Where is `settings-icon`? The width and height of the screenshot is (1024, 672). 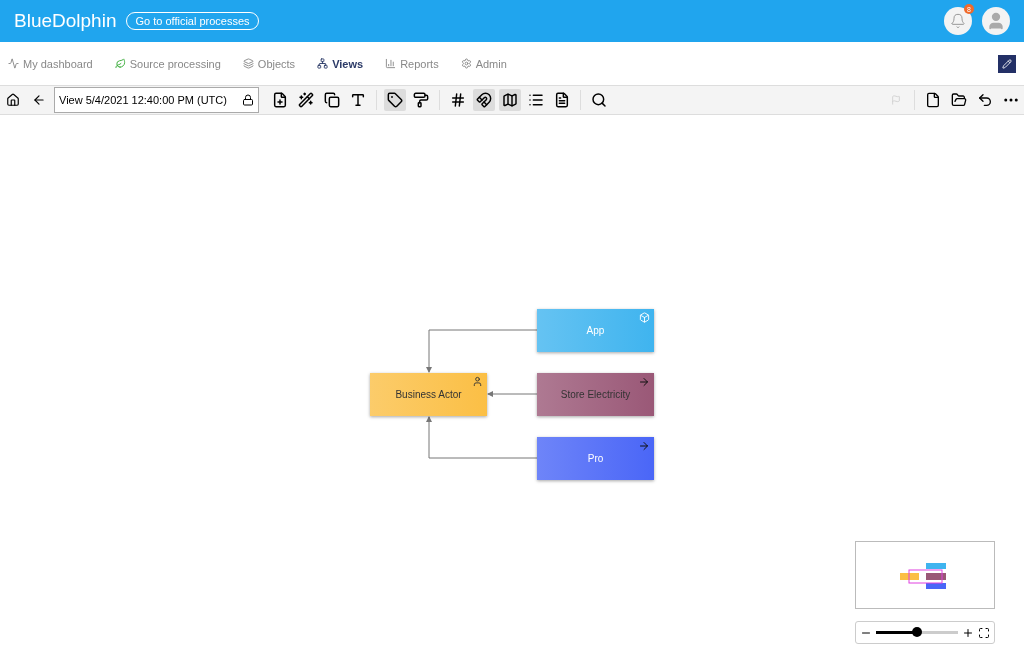
settings-icon is located at coordinates (466, 63).